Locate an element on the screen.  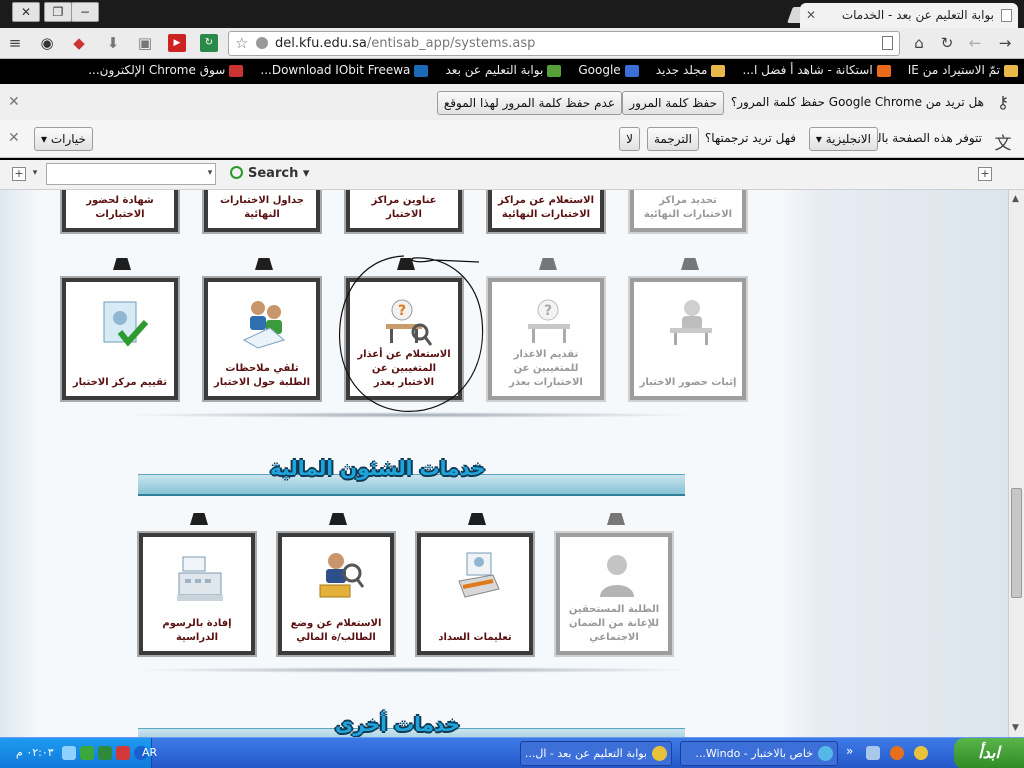
firefox-icon is located at coordinates (897, 753).